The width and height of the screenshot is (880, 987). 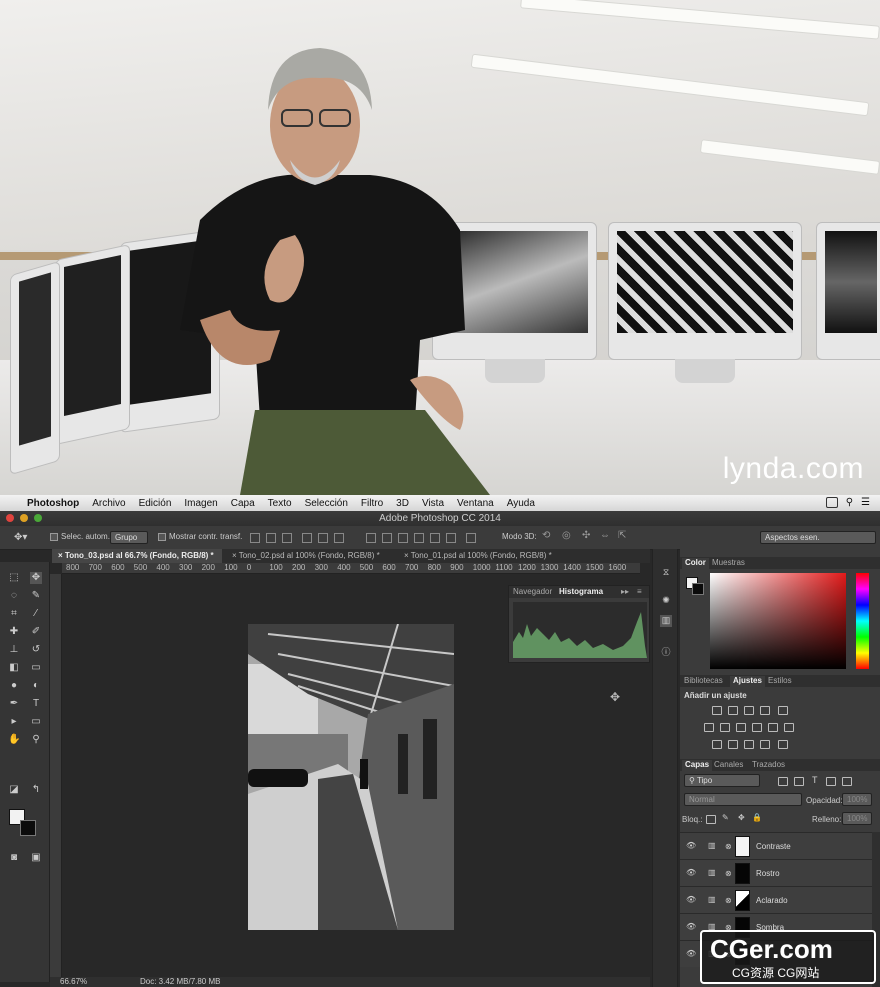 What do you see at coordinates (521, 503) in the screenshot?
I see `menu-ayuda: Ayuda` at bounding box center [521, 503].